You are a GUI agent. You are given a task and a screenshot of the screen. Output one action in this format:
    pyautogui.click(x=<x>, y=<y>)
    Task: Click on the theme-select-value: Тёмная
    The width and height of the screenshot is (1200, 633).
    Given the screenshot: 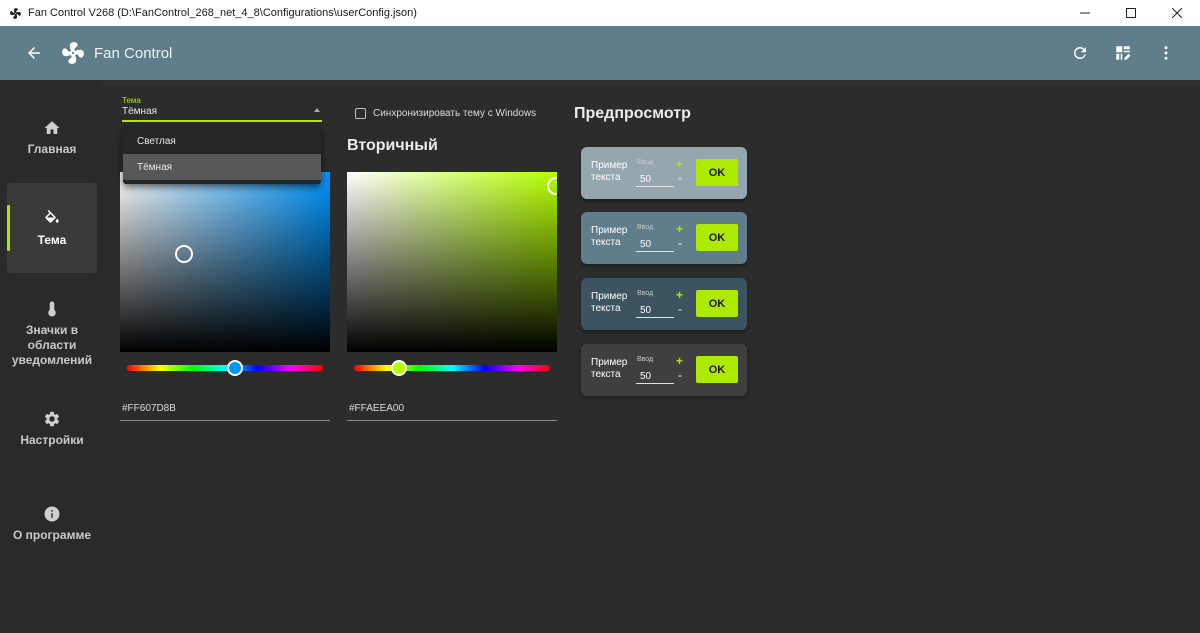 What is the action you would take?
    pyautogui.click(x=140, y=111)
    